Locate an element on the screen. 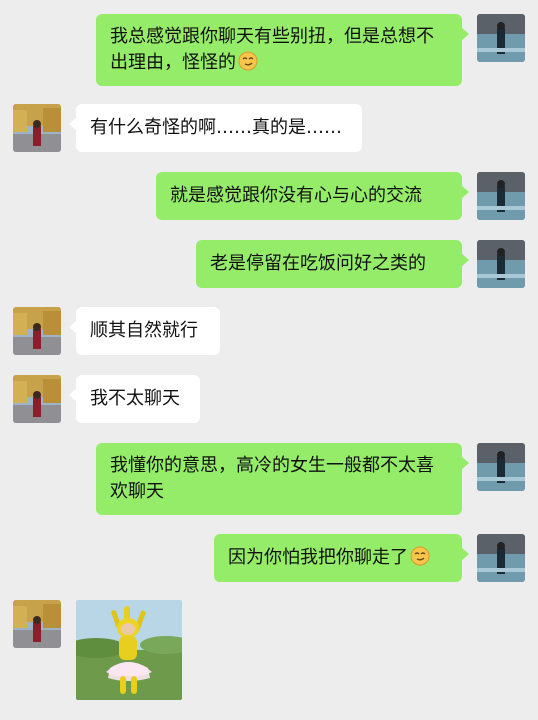 The height and width of the screenshot is (720, 538). message-text: 我懂你的意思，高冷的女生一般都不太喜欢聊天 is located at coordinates (272, 478).